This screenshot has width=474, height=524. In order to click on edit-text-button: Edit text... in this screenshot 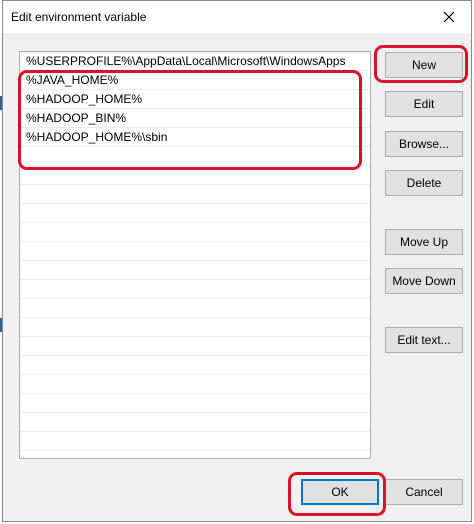, I will do `click(424, 340)`.